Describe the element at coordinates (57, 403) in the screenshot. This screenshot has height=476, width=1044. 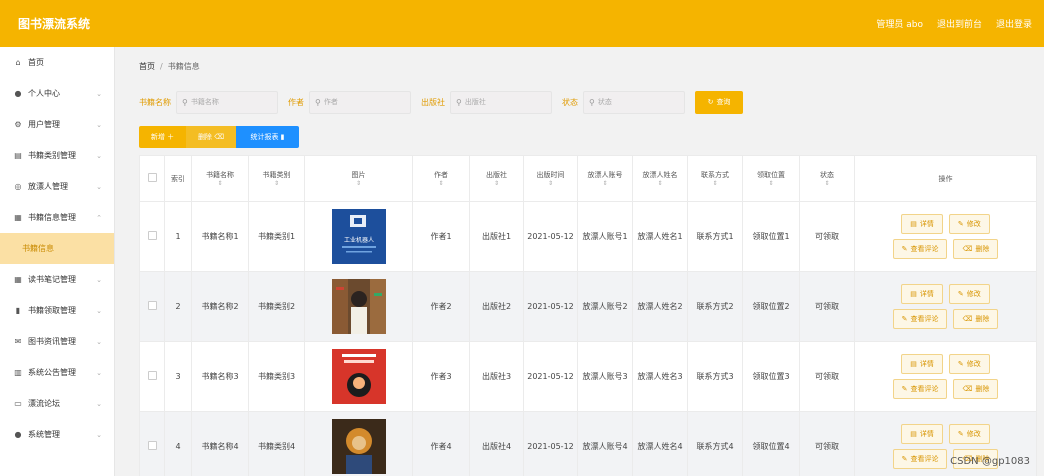
I see `sidebar-item-11: ▭ 漂流论坛 ⌄` at that location.